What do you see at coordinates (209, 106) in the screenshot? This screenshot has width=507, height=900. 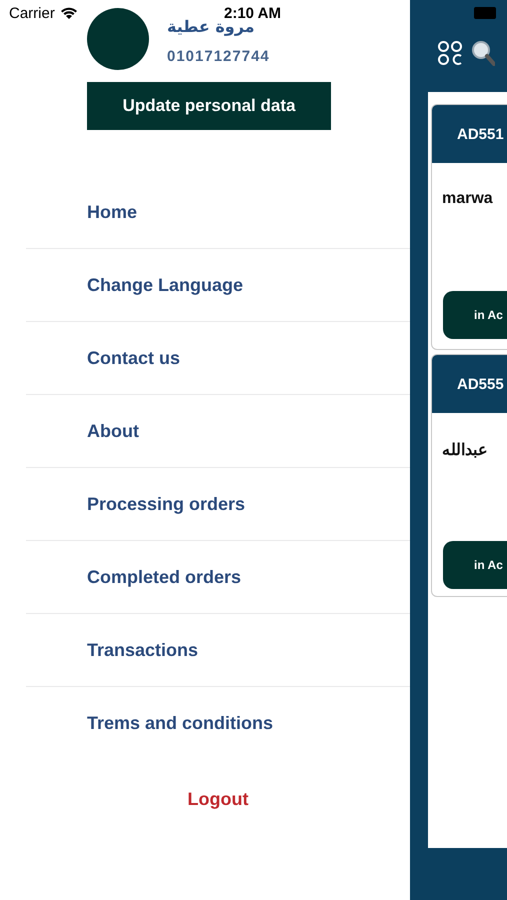 I see `update-personal-data-button: Update personal data` at bounding box center [209, 106].